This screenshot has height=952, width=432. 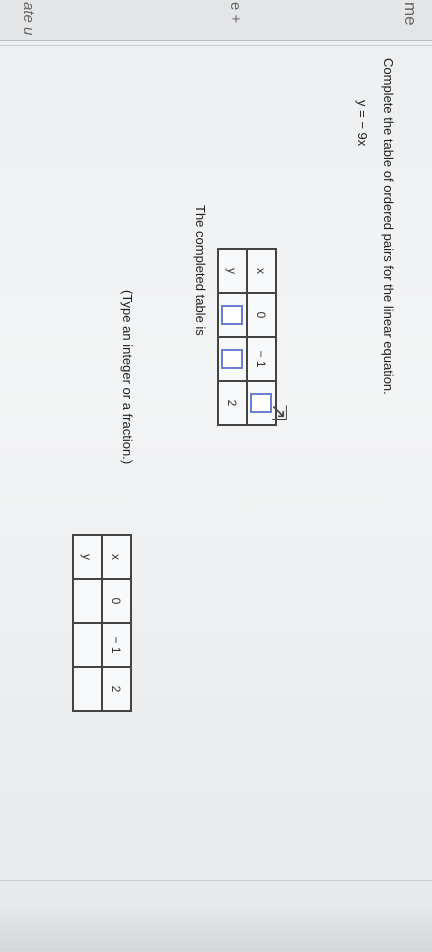 I want to click on ref-x-cell: 0, so click(x=116, y=601).